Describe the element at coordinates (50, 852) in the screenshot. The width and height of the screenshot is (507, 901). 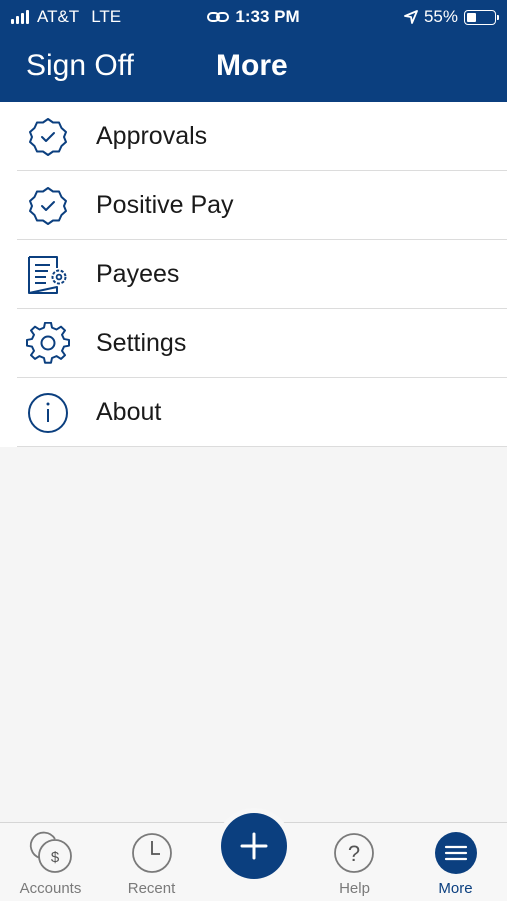
I see `accounts-dollar-icon: $` at that location.